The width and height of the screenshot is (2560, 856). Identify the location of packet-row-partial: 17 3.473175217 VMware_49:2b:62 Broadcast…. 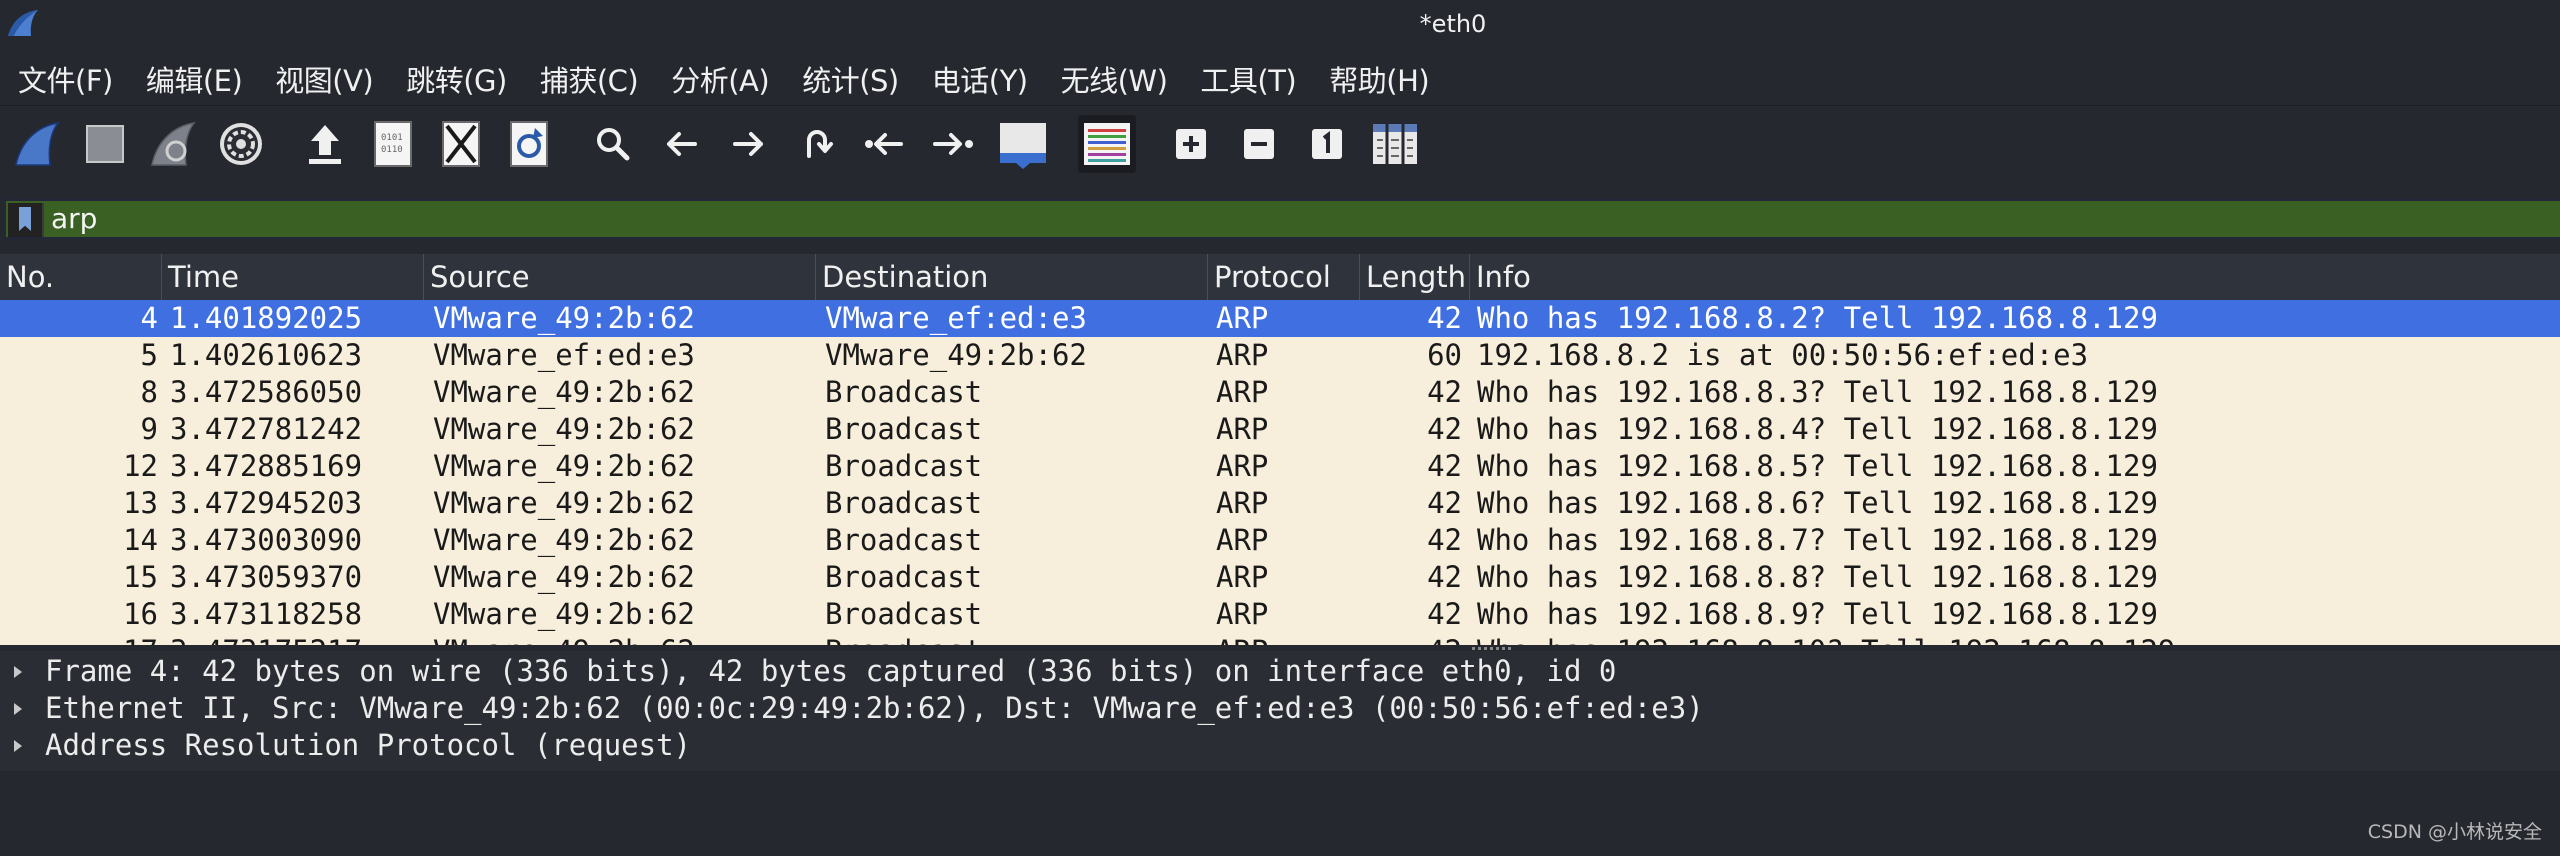
(1280, 639).